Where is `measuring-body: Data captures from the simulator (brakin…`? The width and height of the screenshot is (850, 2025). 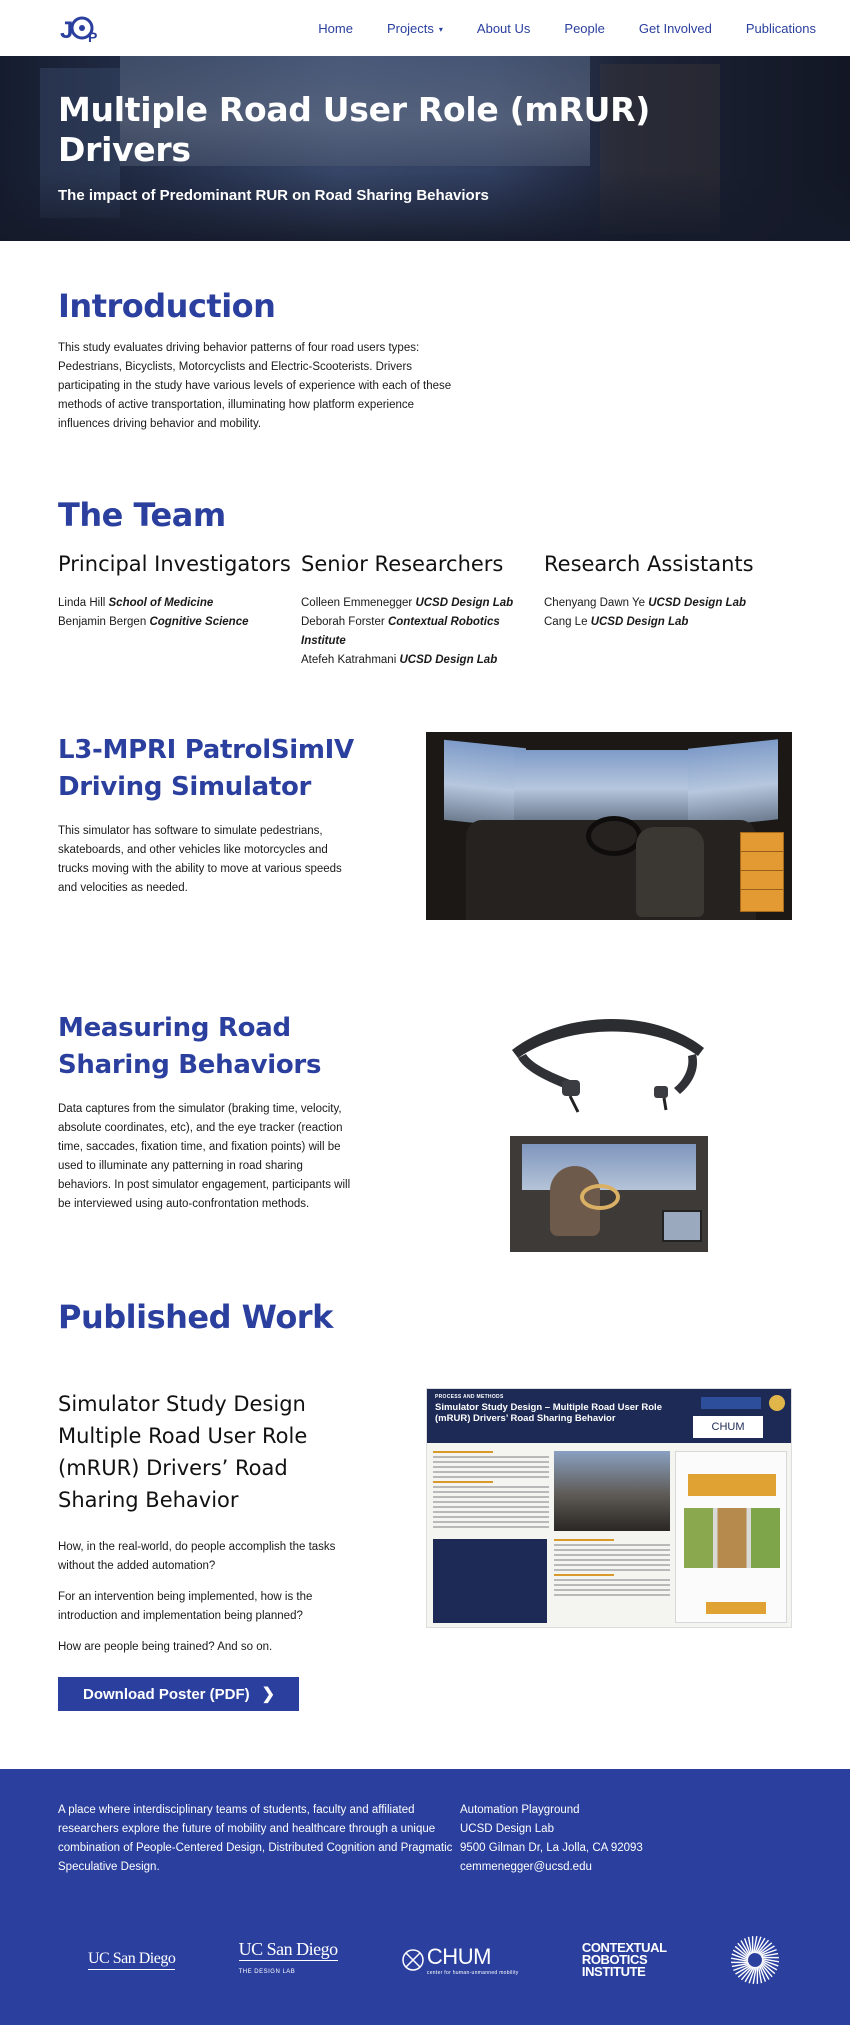
measuring-body: Data captures from the simulator (brakin… is located at coordinates (208, 1157).